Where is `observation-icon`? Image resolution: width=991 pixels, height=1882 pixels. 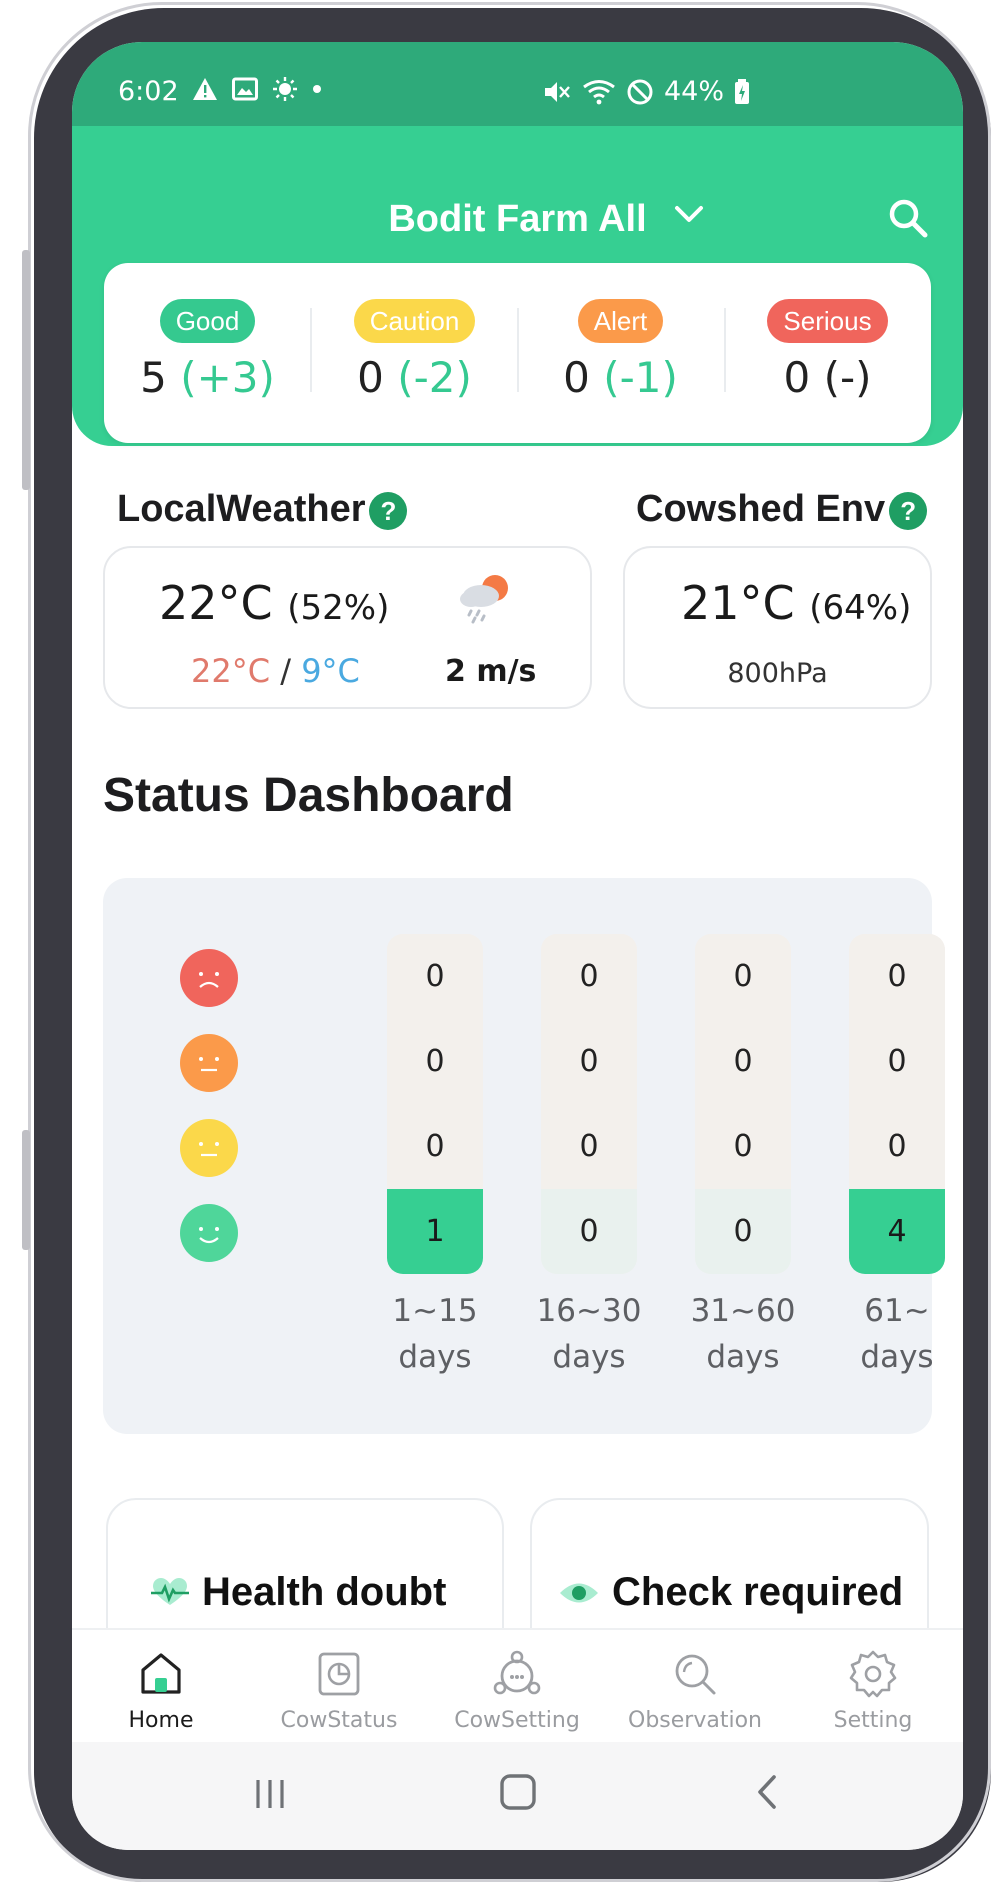
observation-icon is located at coordinates (695, 1674).